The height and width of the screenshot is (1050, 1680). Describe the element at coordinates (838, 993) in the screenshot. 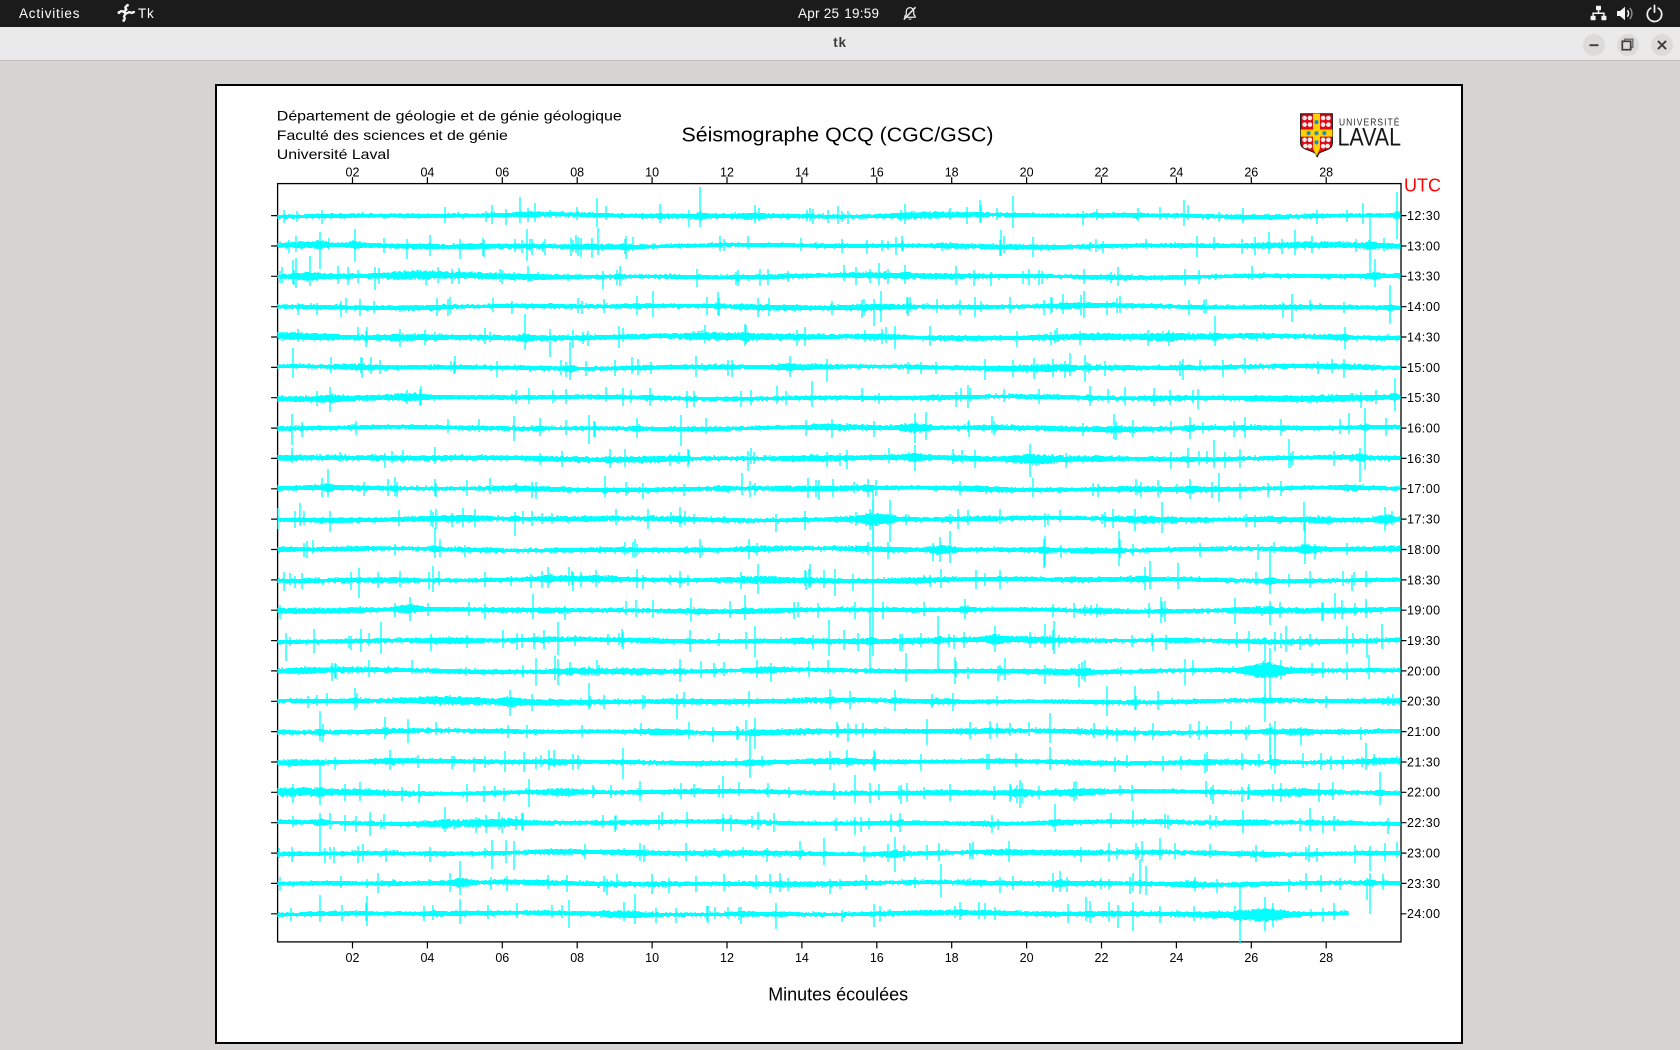

I see `svg-text: Minutes écoulées` at that location.